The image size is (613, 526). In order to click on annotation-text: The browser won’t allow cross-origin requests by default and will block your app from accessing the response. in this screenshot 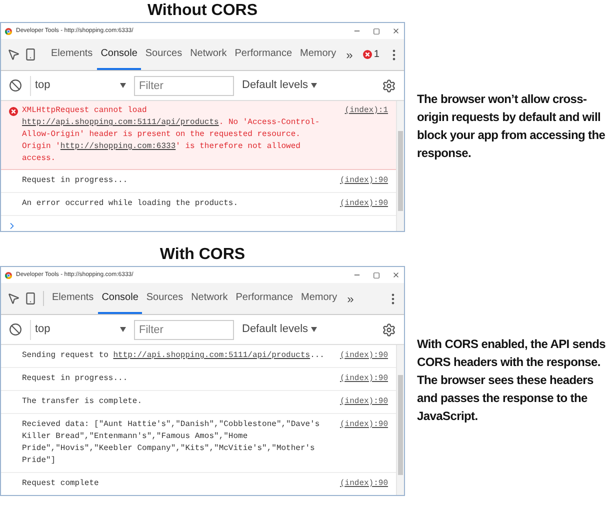, I will do `click(511, 126)`.